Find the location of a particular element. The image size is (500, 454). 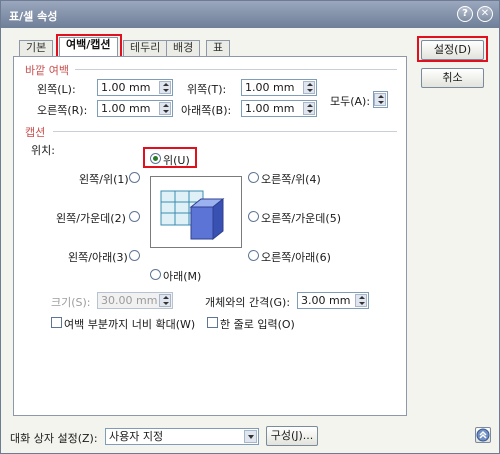

left-margin-spinner: 1.00 mm is located at coordinates (135, 87).